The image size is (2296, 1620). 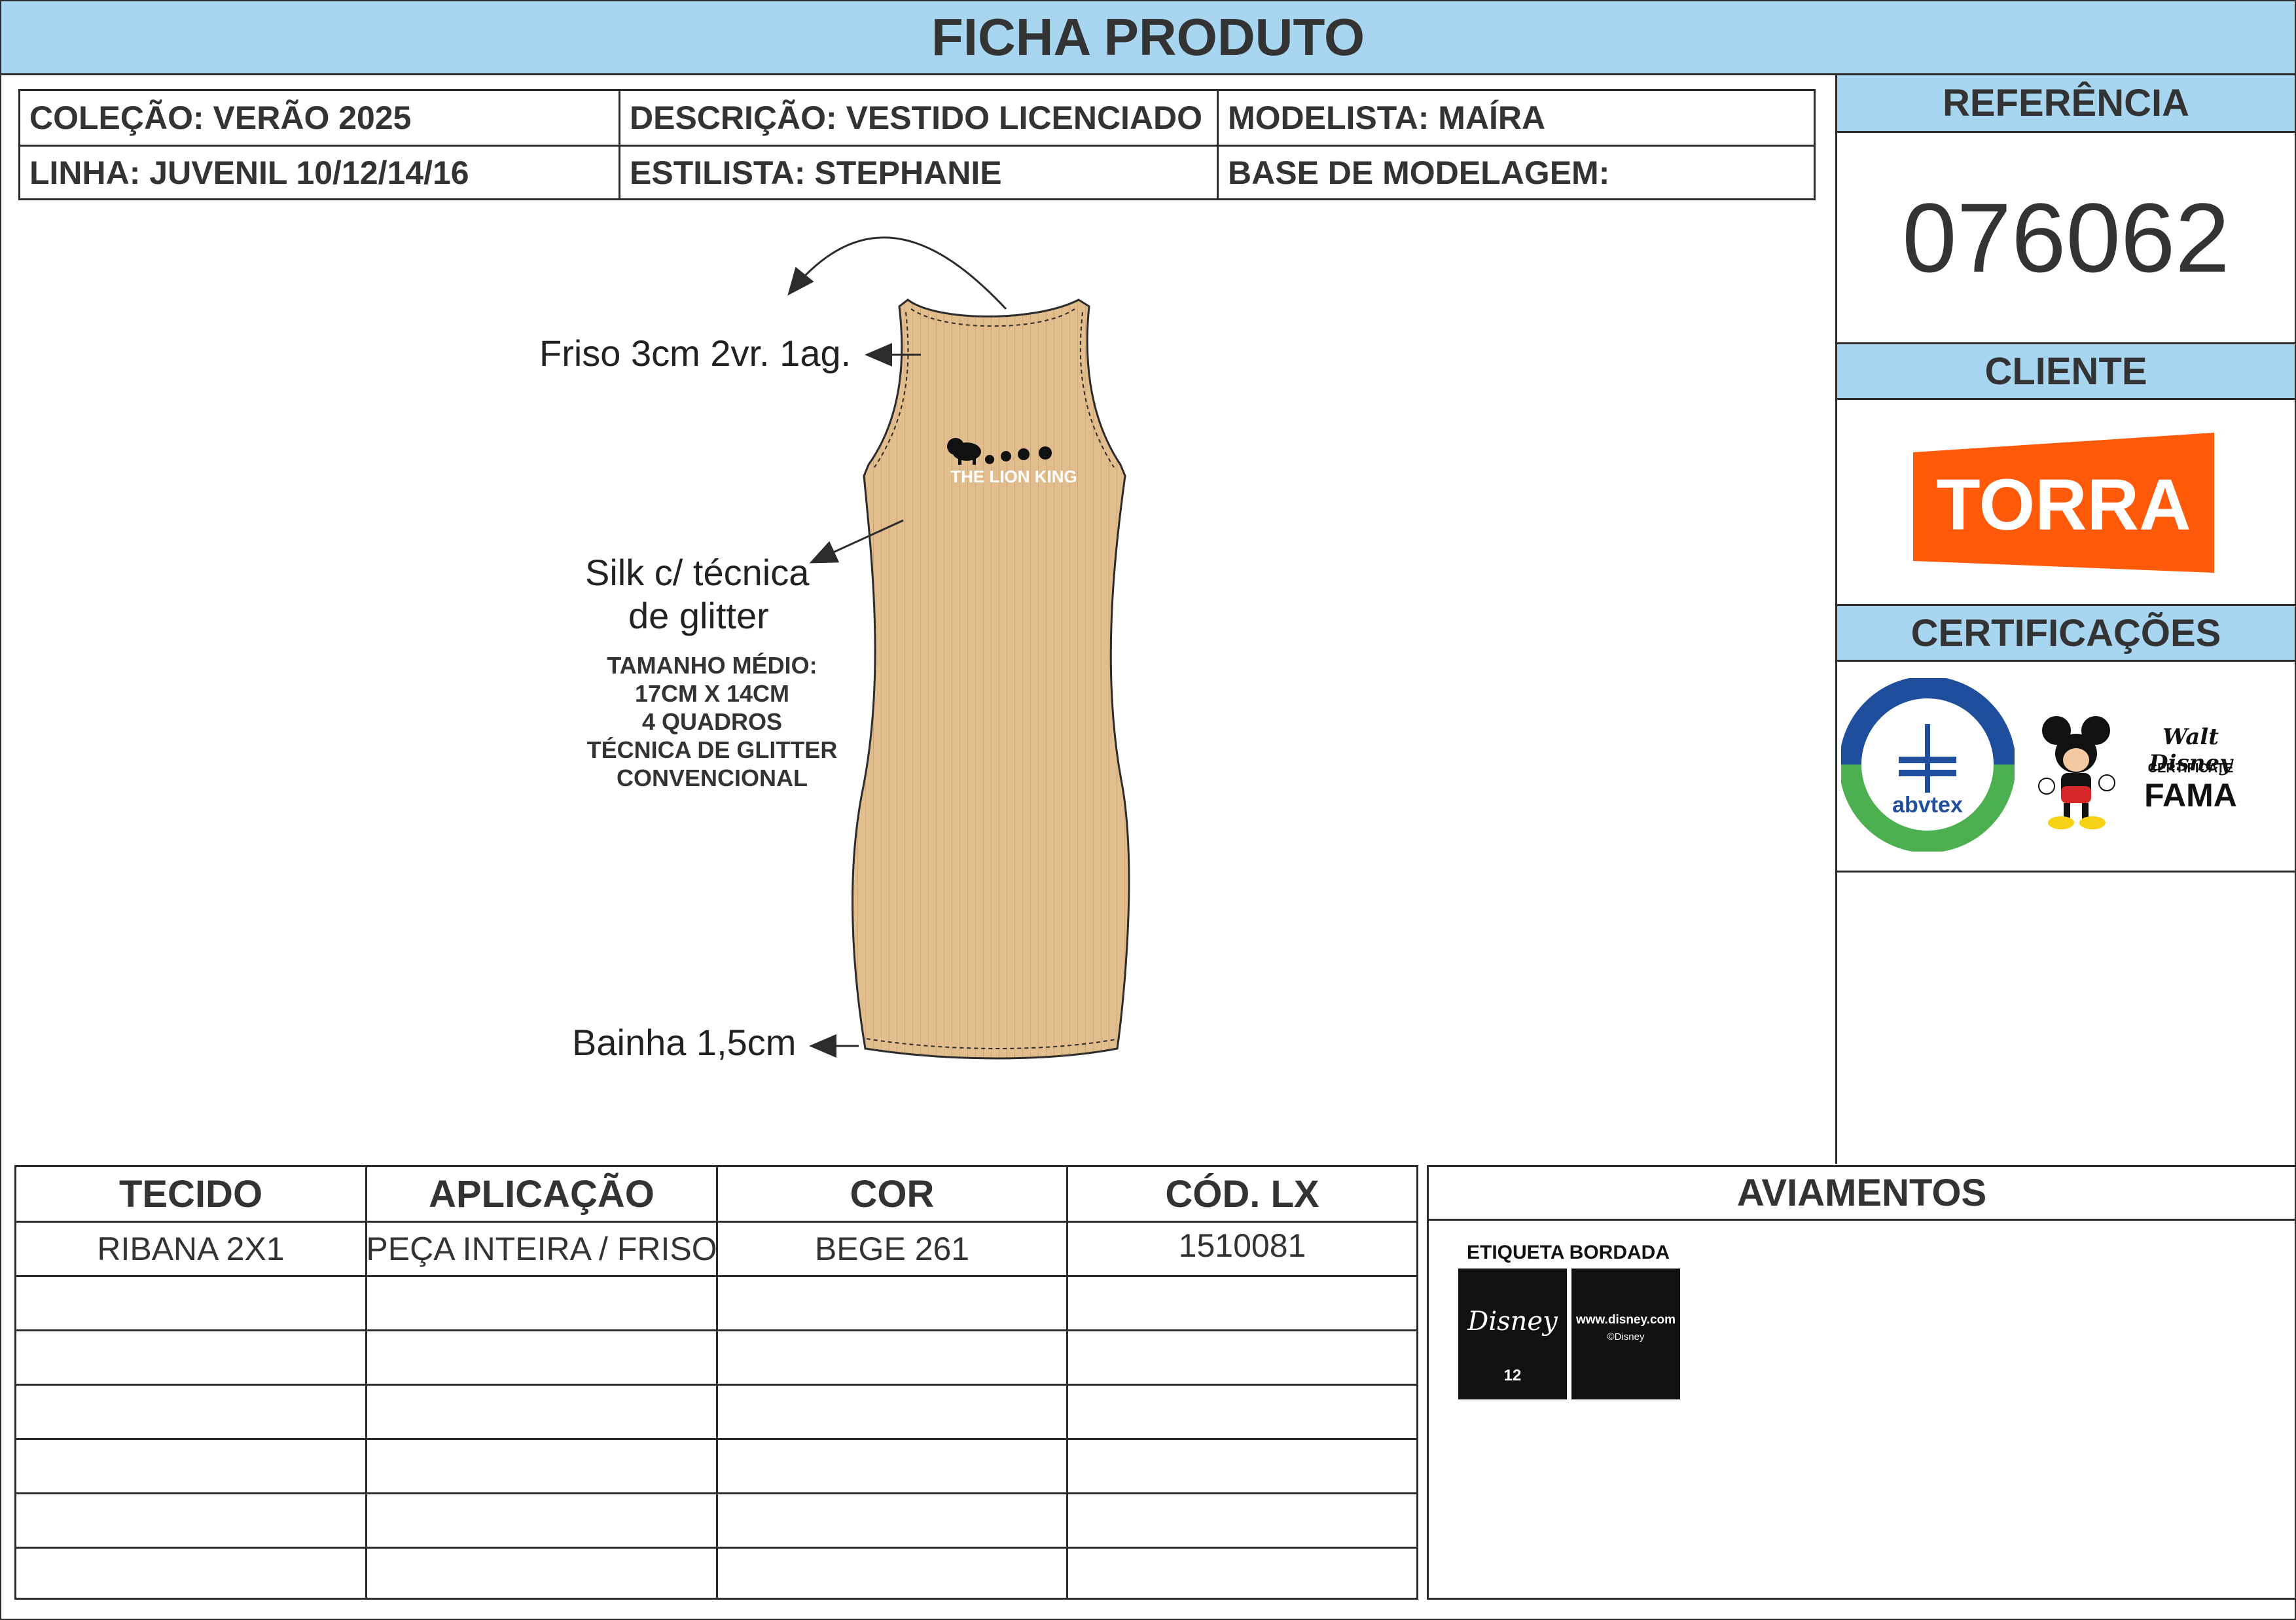 What do you see at coordinates (1419, 172) in the screenshot?
I see `info-base-modelagem: BASE DE MODELAGEM:` at bounding box center [1419, 172].